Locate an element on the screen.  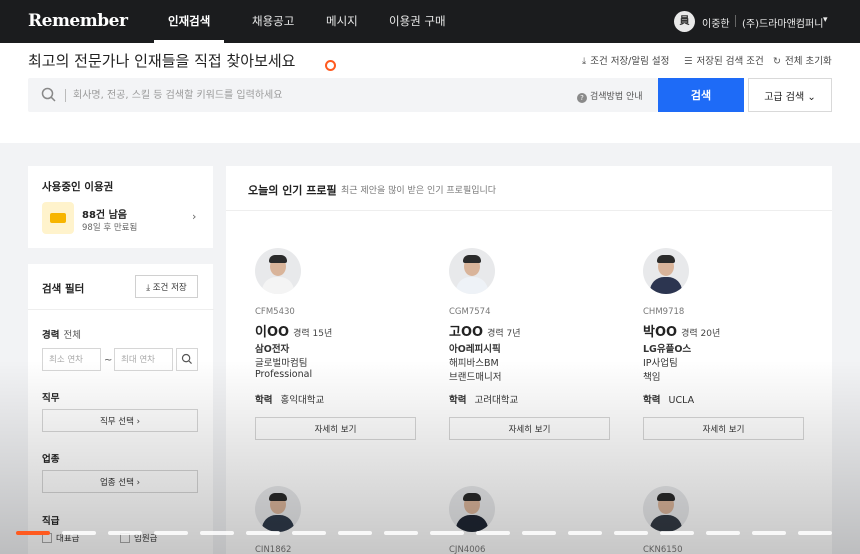
profile-name: 이OO 경력 15년 is located at coordinates (294, 332).